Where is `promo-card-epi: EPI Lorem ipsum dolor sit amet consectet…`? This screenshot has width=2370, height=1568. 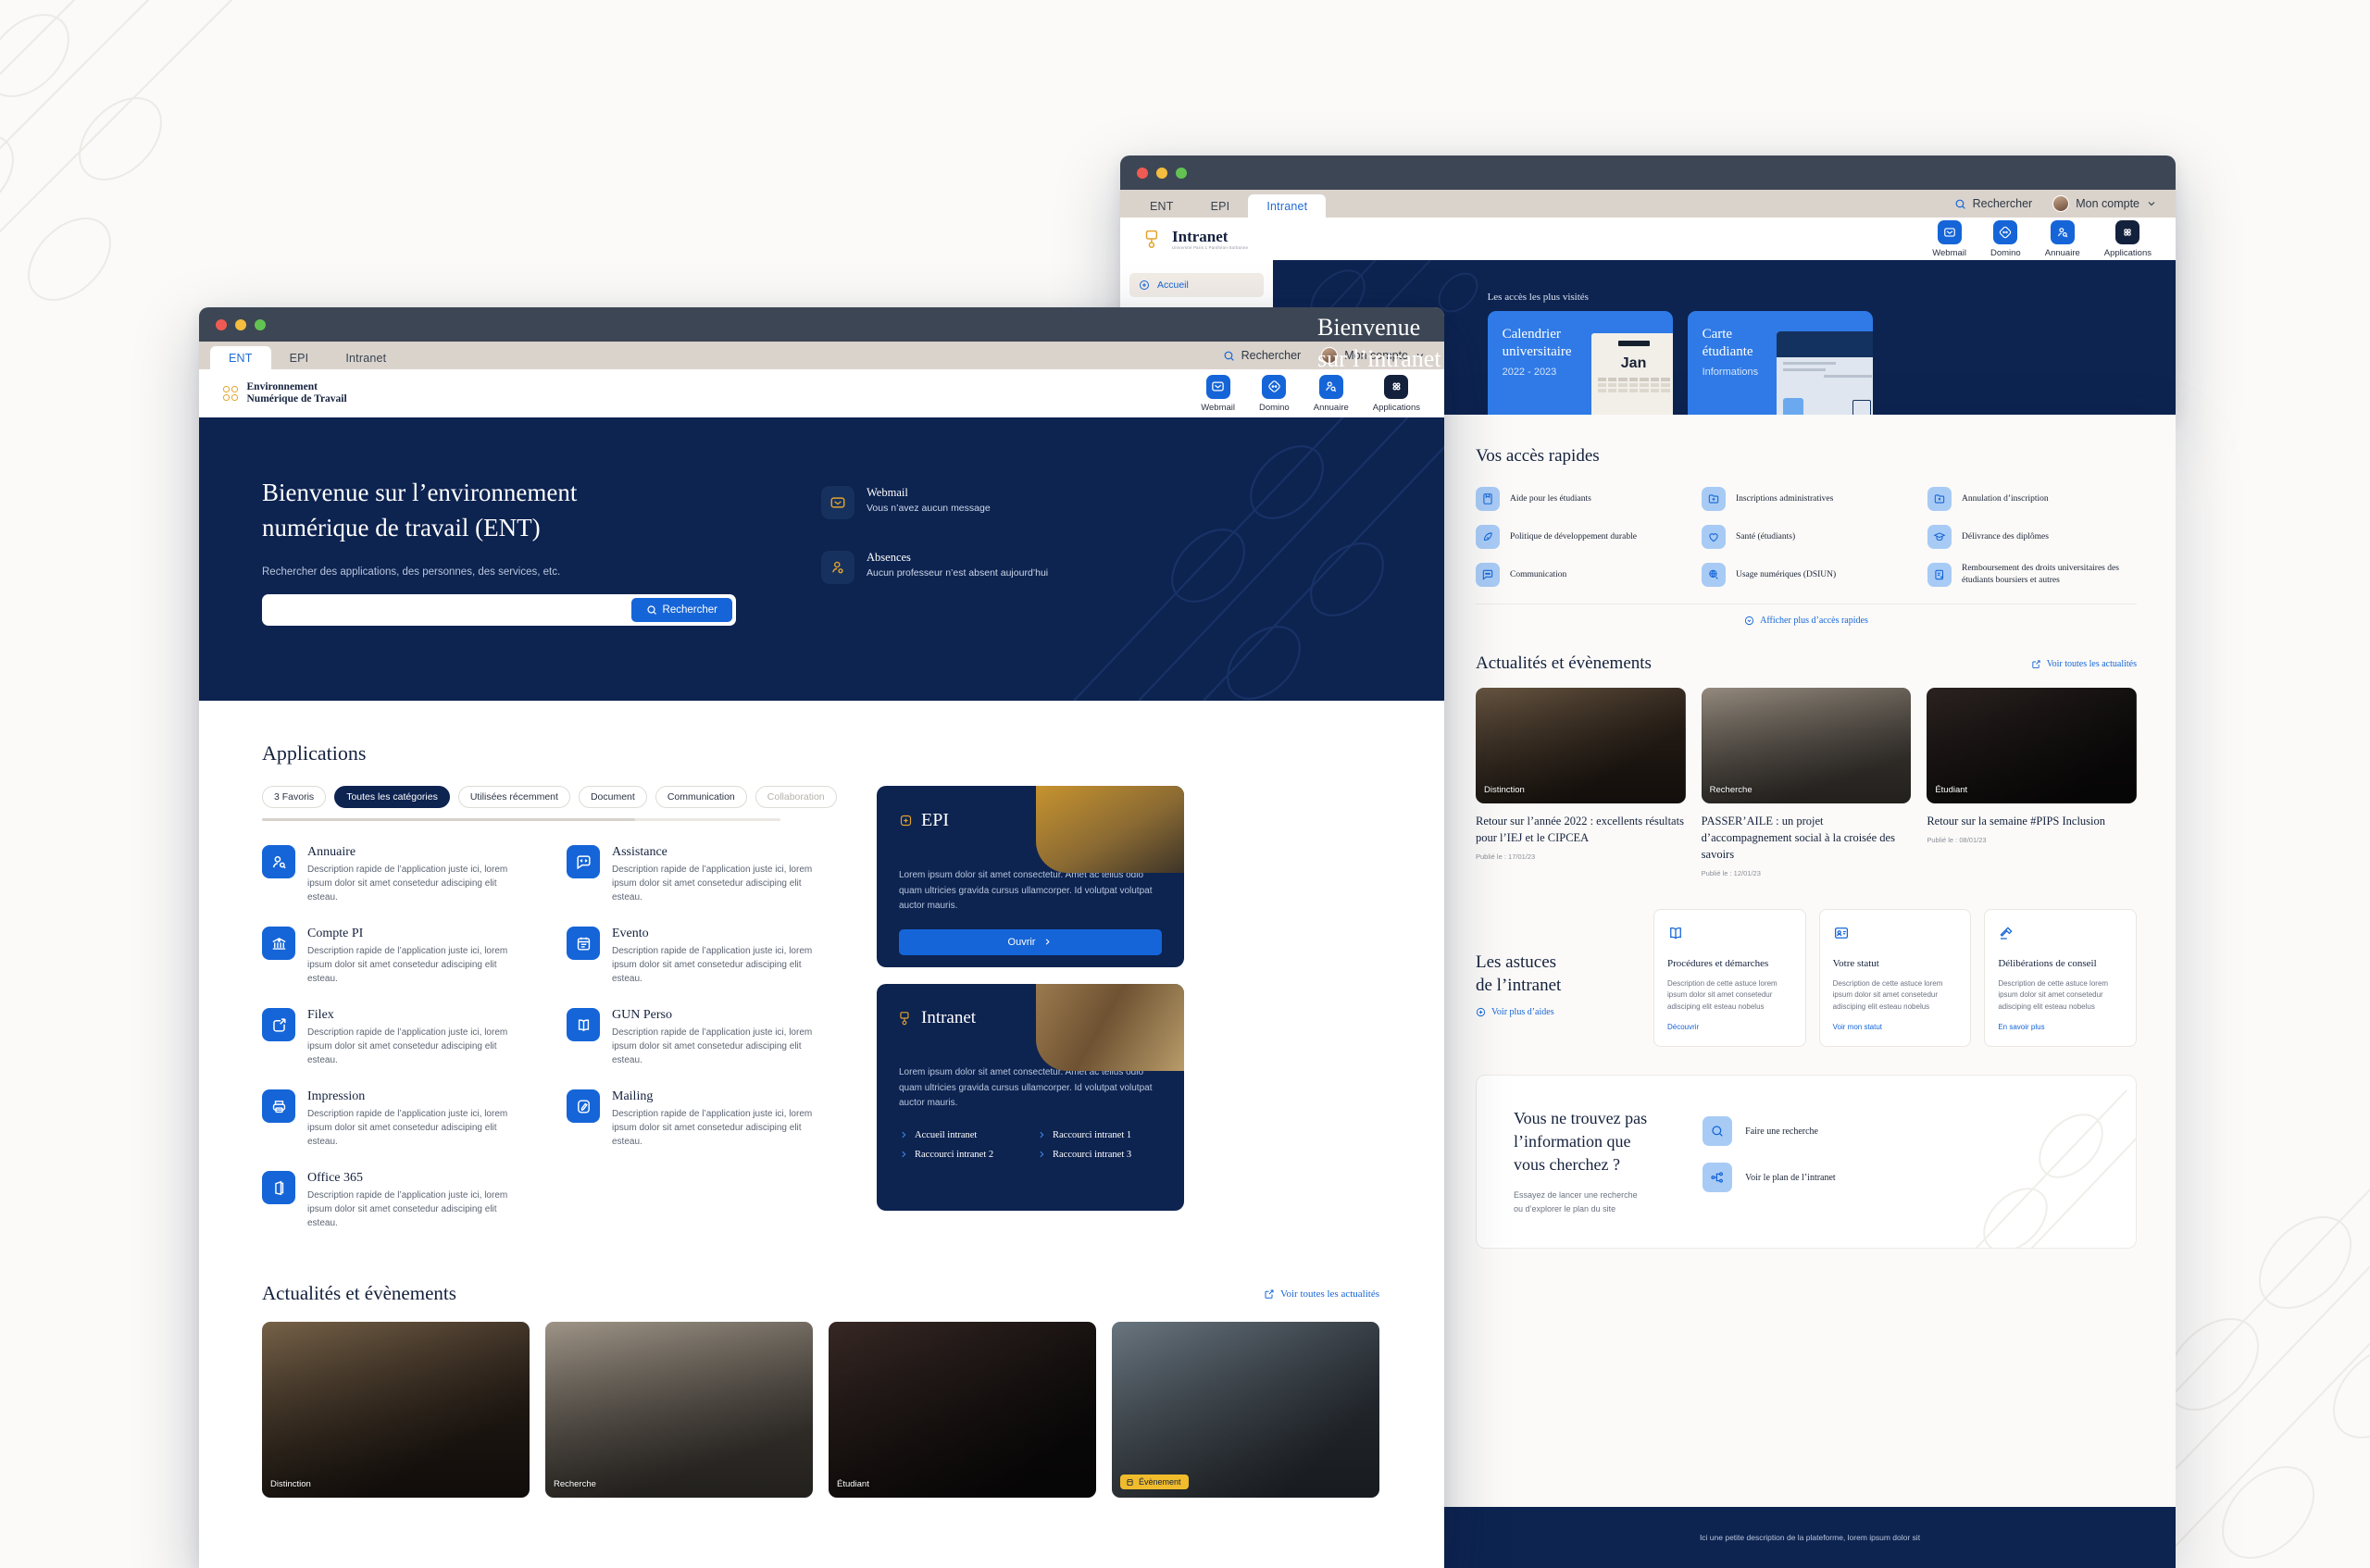
promo-card-epi: EPI Lorem ipsum dolor sit amet consectet… is located at coordinates (1030, 876).